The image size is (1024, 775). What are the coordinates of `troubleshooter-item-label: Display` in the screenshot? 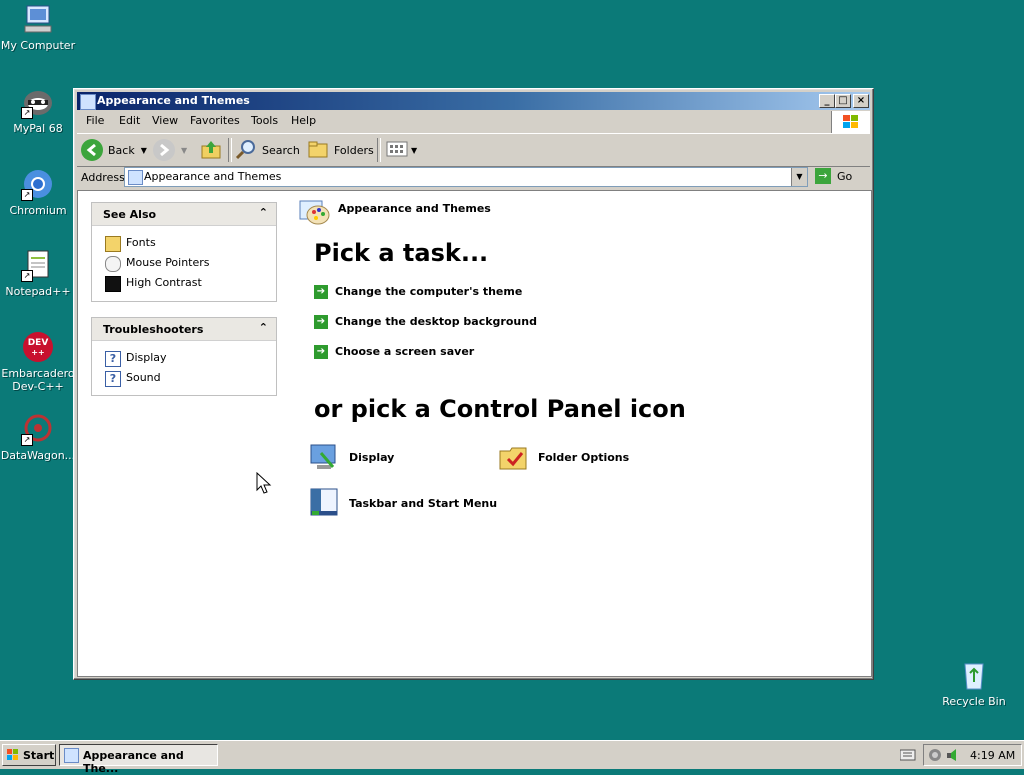 It's located at (146, 357).